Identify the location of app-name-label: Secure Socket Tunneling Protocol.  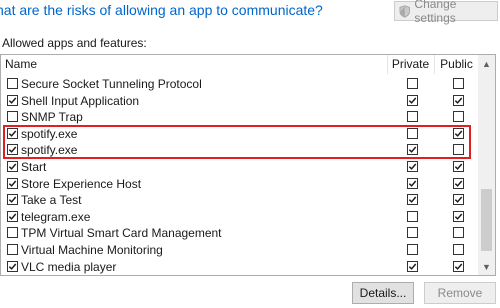
(111, 84).